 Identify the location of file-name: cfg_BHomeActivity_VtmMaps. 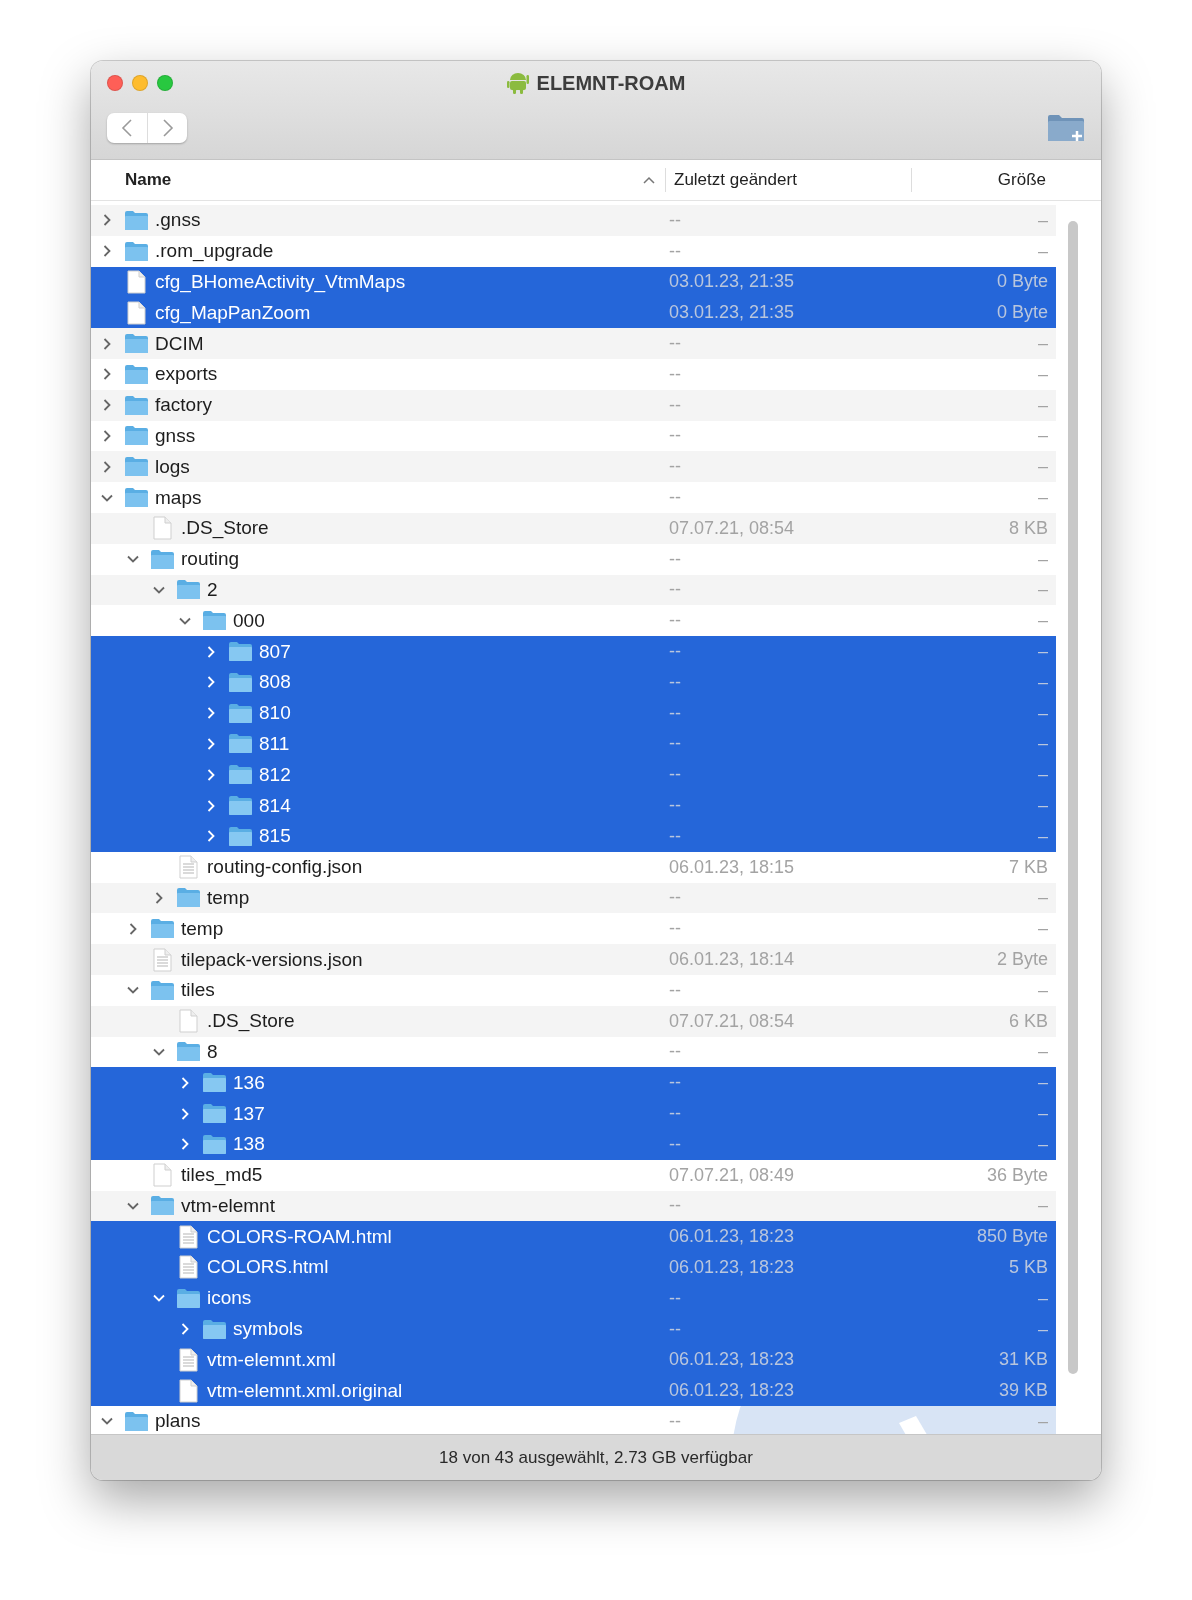
(280, 282).